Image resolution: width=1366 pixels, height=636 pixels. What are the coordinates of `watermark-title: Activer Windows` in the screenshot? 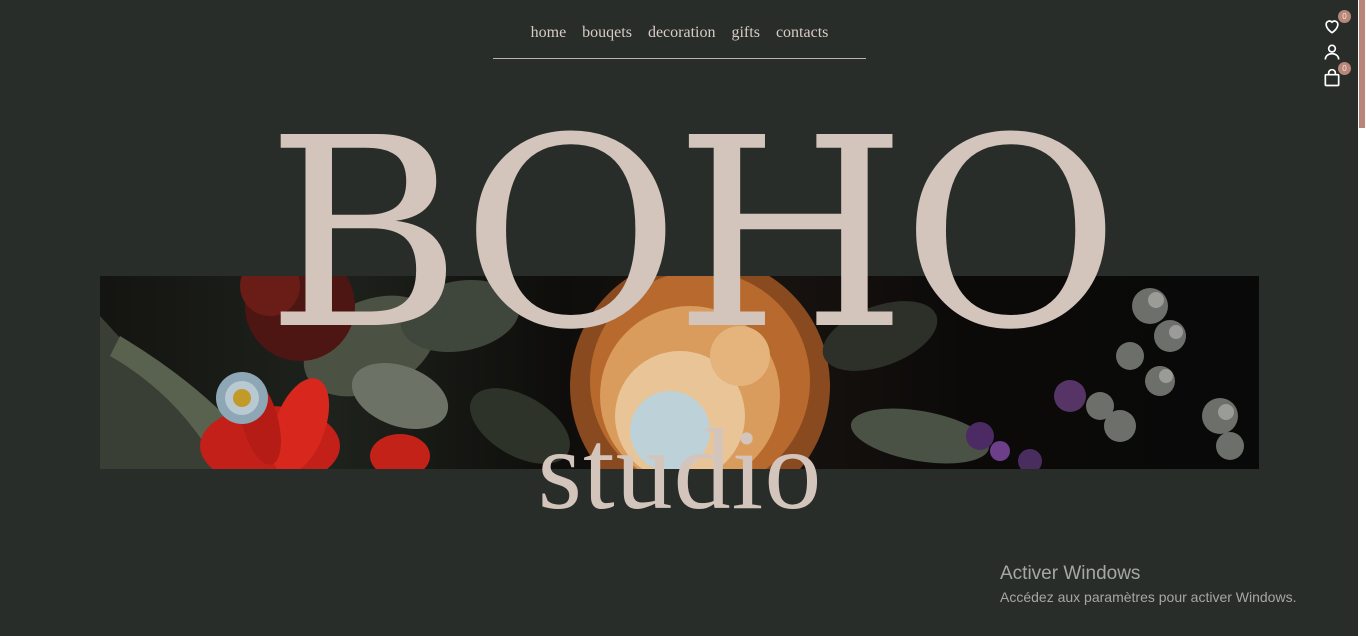 It's located at (1070, 573).